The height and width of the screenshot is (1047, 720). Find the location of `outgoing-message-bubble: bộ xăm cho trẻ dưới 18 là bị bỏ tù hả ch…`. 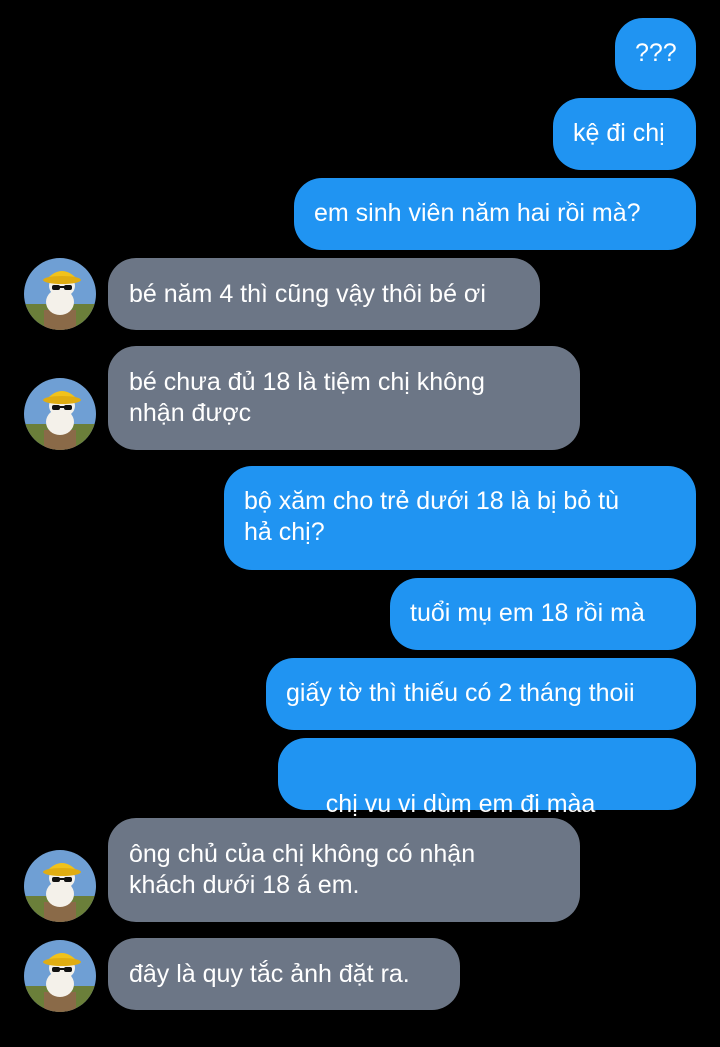

outgoing-message-bubble: bộ xăm cho trẻ dưới 18 là bị bỏ tù hả ch… is located at coordinates (460, 518).